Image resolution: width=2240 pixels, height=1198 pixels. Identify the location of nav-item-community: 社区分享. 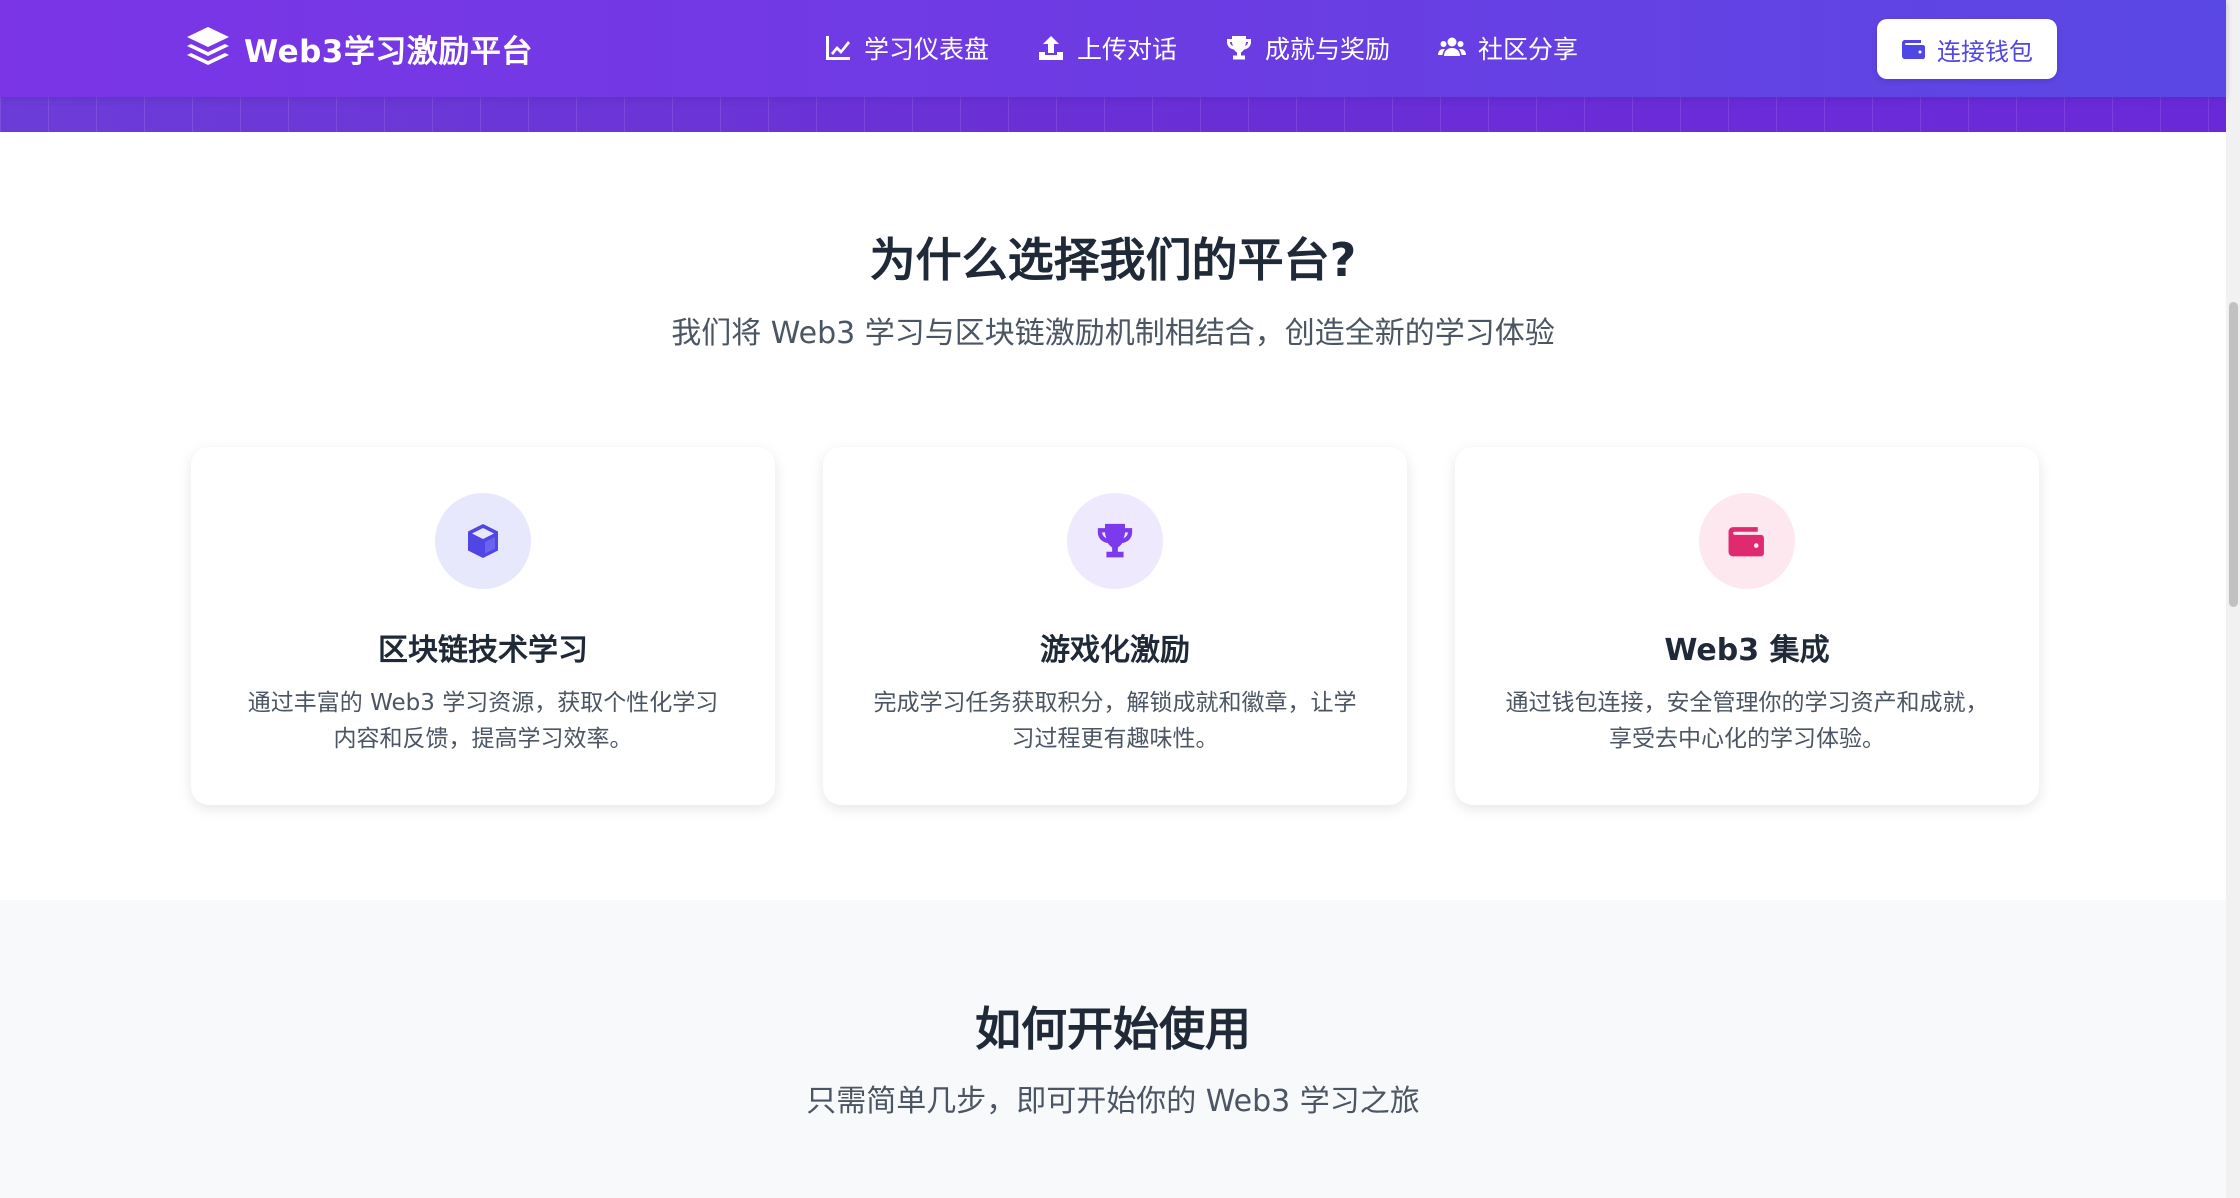
(1508, 48).